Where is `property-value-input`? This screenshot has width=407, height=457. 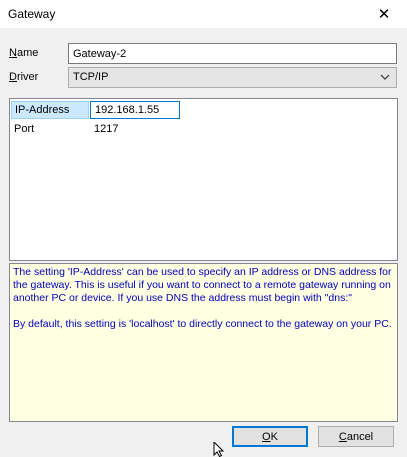
property-value-input is located at coordinates (135, 110).